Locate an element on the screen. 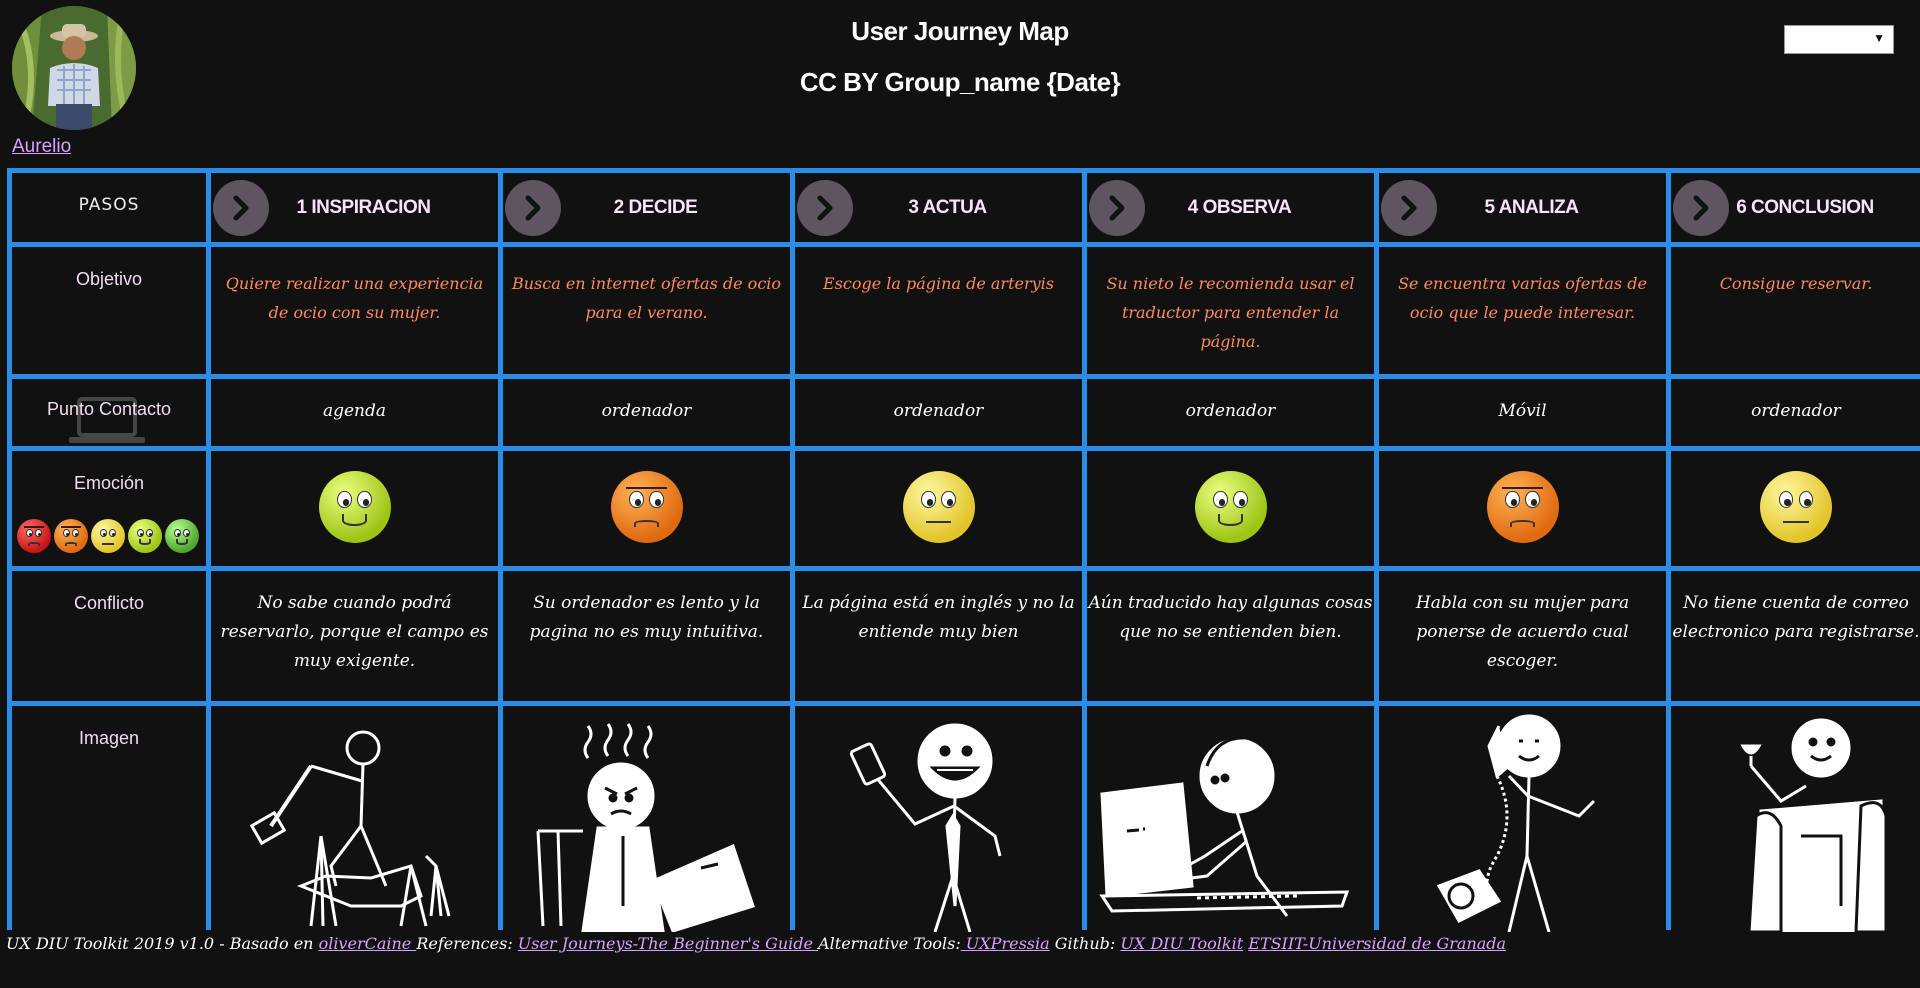  very-happy-face-icon is located at coordinates (182, 536).